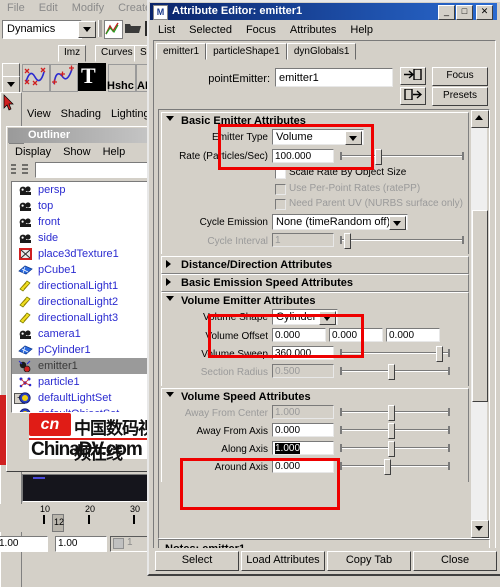  Describe the element at coordinates (86, 318) in the screenshot. I see `outliner-item-directionalLight3: directionalLight3` at that location.